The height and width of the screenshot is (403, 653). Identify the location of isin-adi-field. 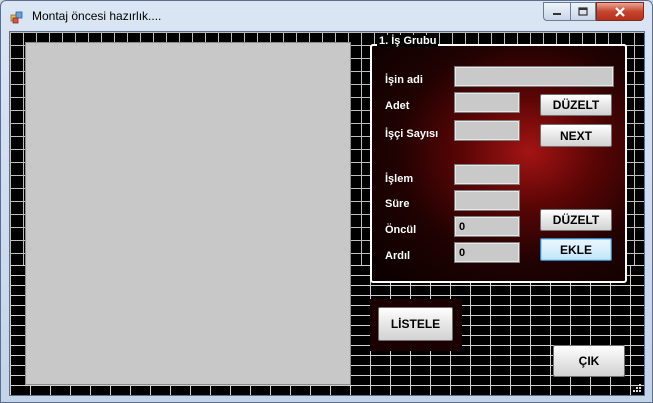
(534, 76).